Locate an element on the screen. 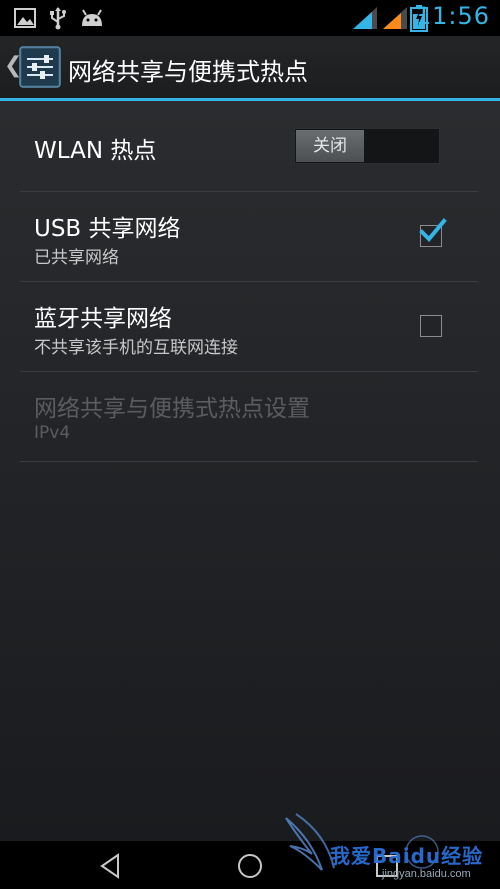 This screenshot has width=500, height=889. home-icon is located at coordinates (250, 866).